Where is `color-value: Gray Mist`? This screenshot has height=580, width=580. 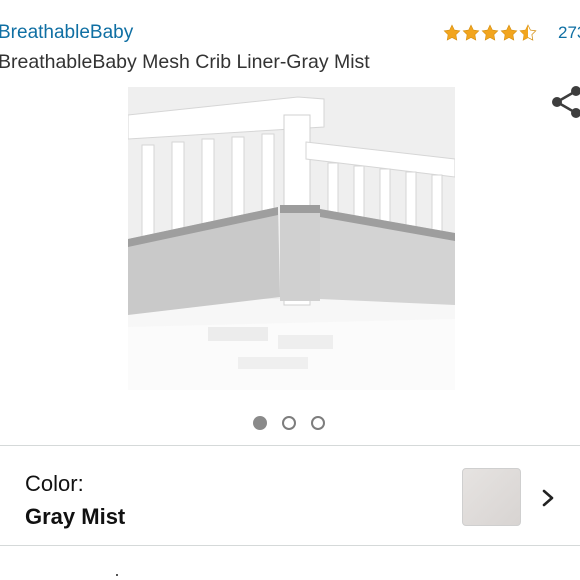 color-value: Gray Mist is located at coordinates (75, 516).